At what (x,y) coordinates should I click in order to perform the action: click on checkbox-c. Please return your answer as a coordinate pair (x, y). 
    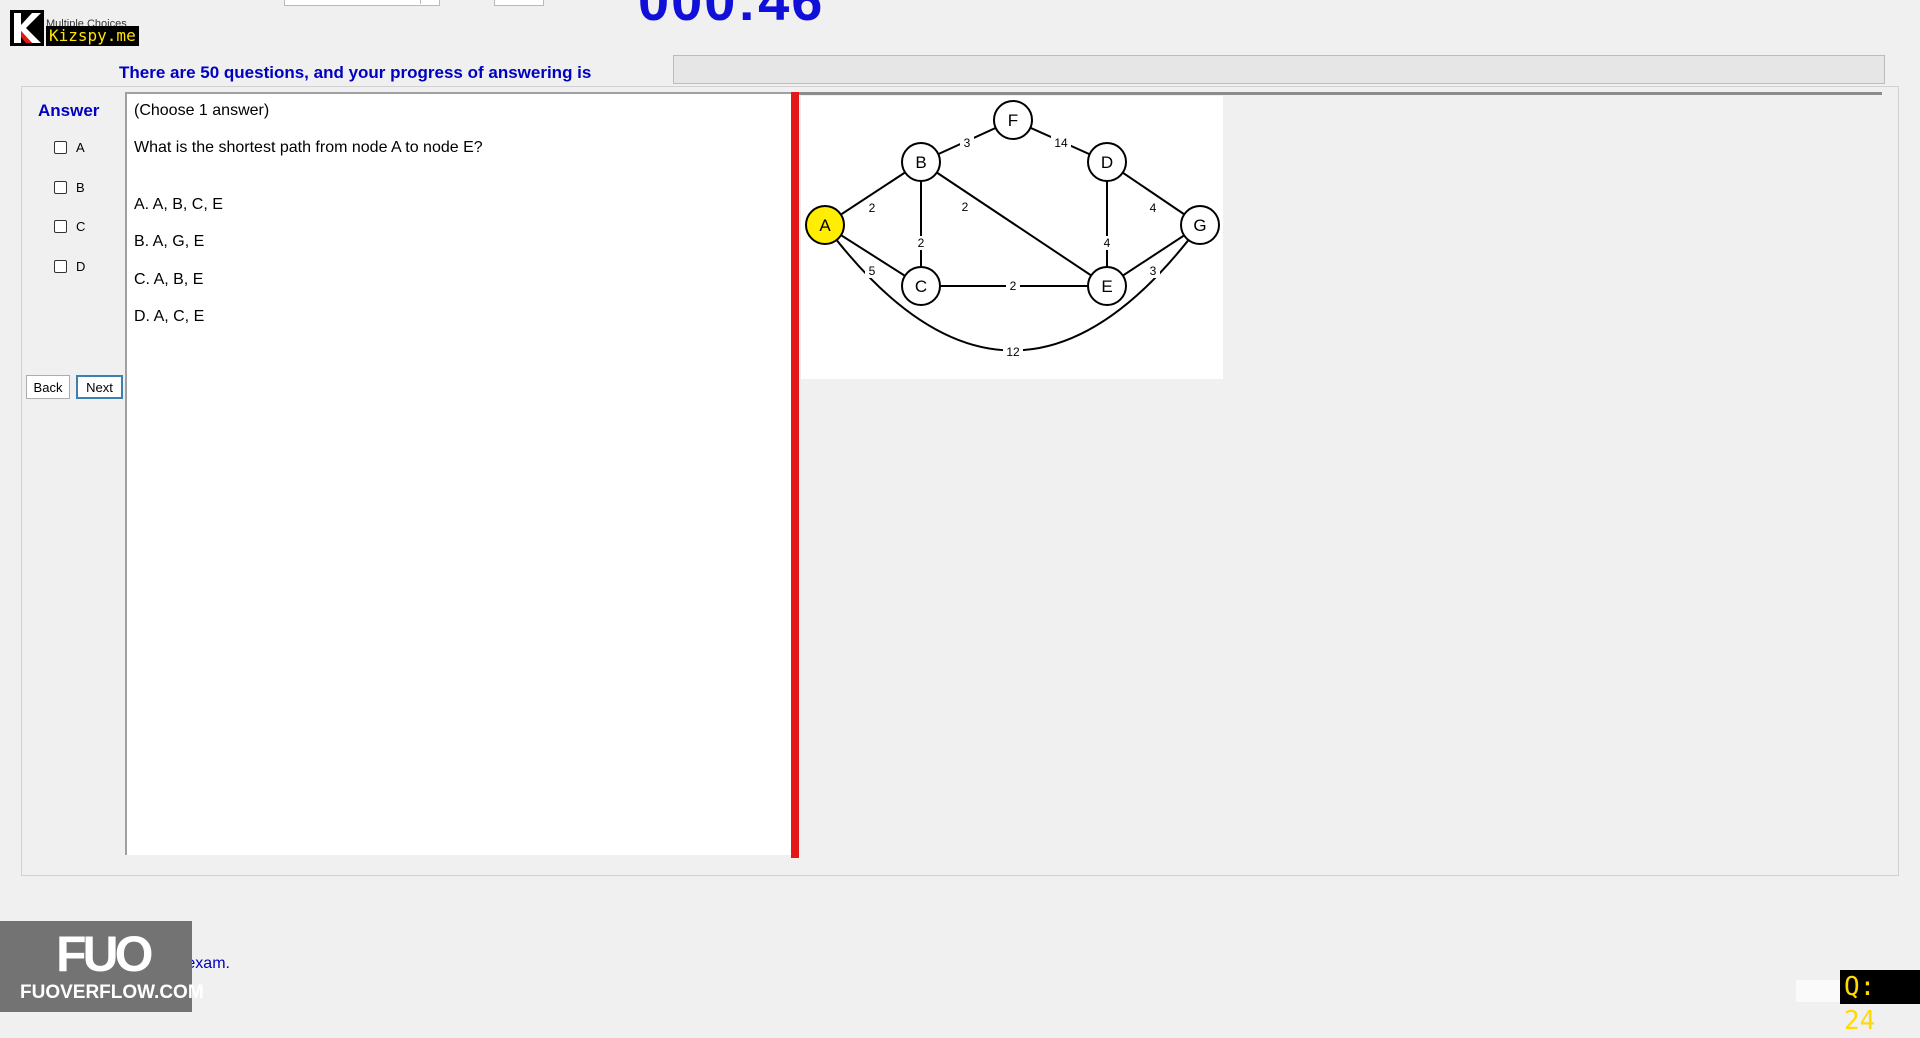
    Looking at the image, I should click on (60, 226).